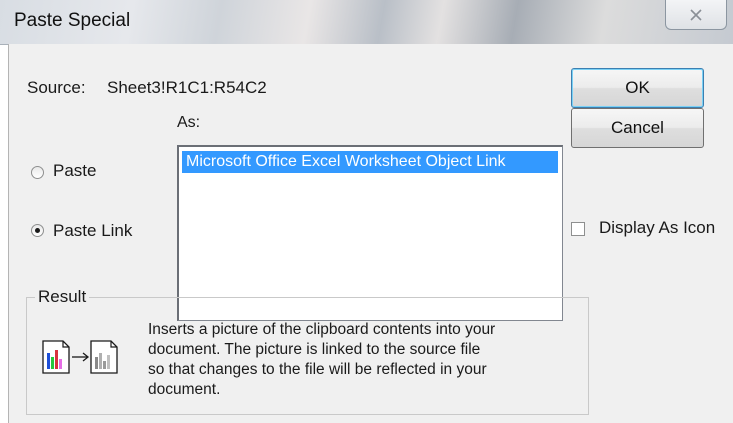 The width and height of the screenshot is (733, 423). What do you see at coordinates (72, 20) in the screenshot?
I see `window-title: Paste Special` at bounding box center [72, 20].